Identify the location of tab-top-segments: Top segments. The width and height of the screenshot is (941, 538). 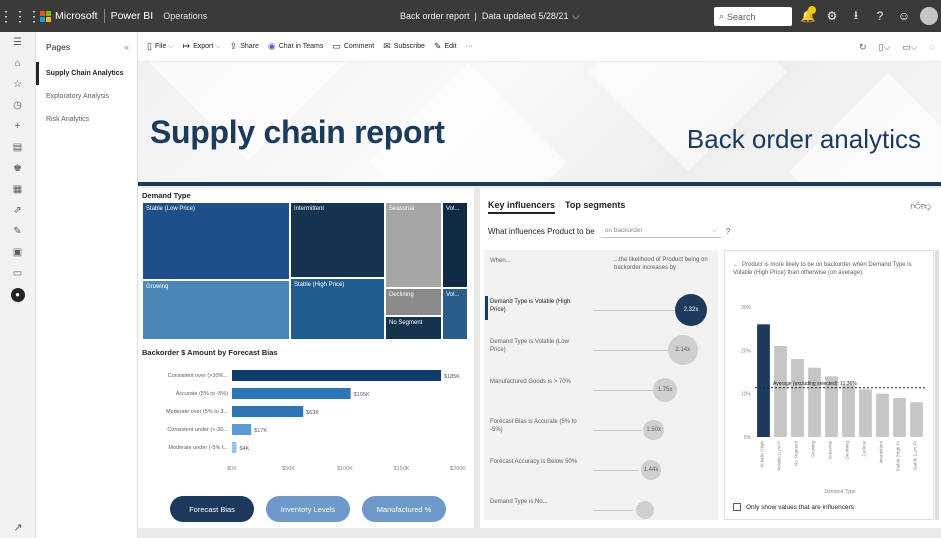
(595, 207).